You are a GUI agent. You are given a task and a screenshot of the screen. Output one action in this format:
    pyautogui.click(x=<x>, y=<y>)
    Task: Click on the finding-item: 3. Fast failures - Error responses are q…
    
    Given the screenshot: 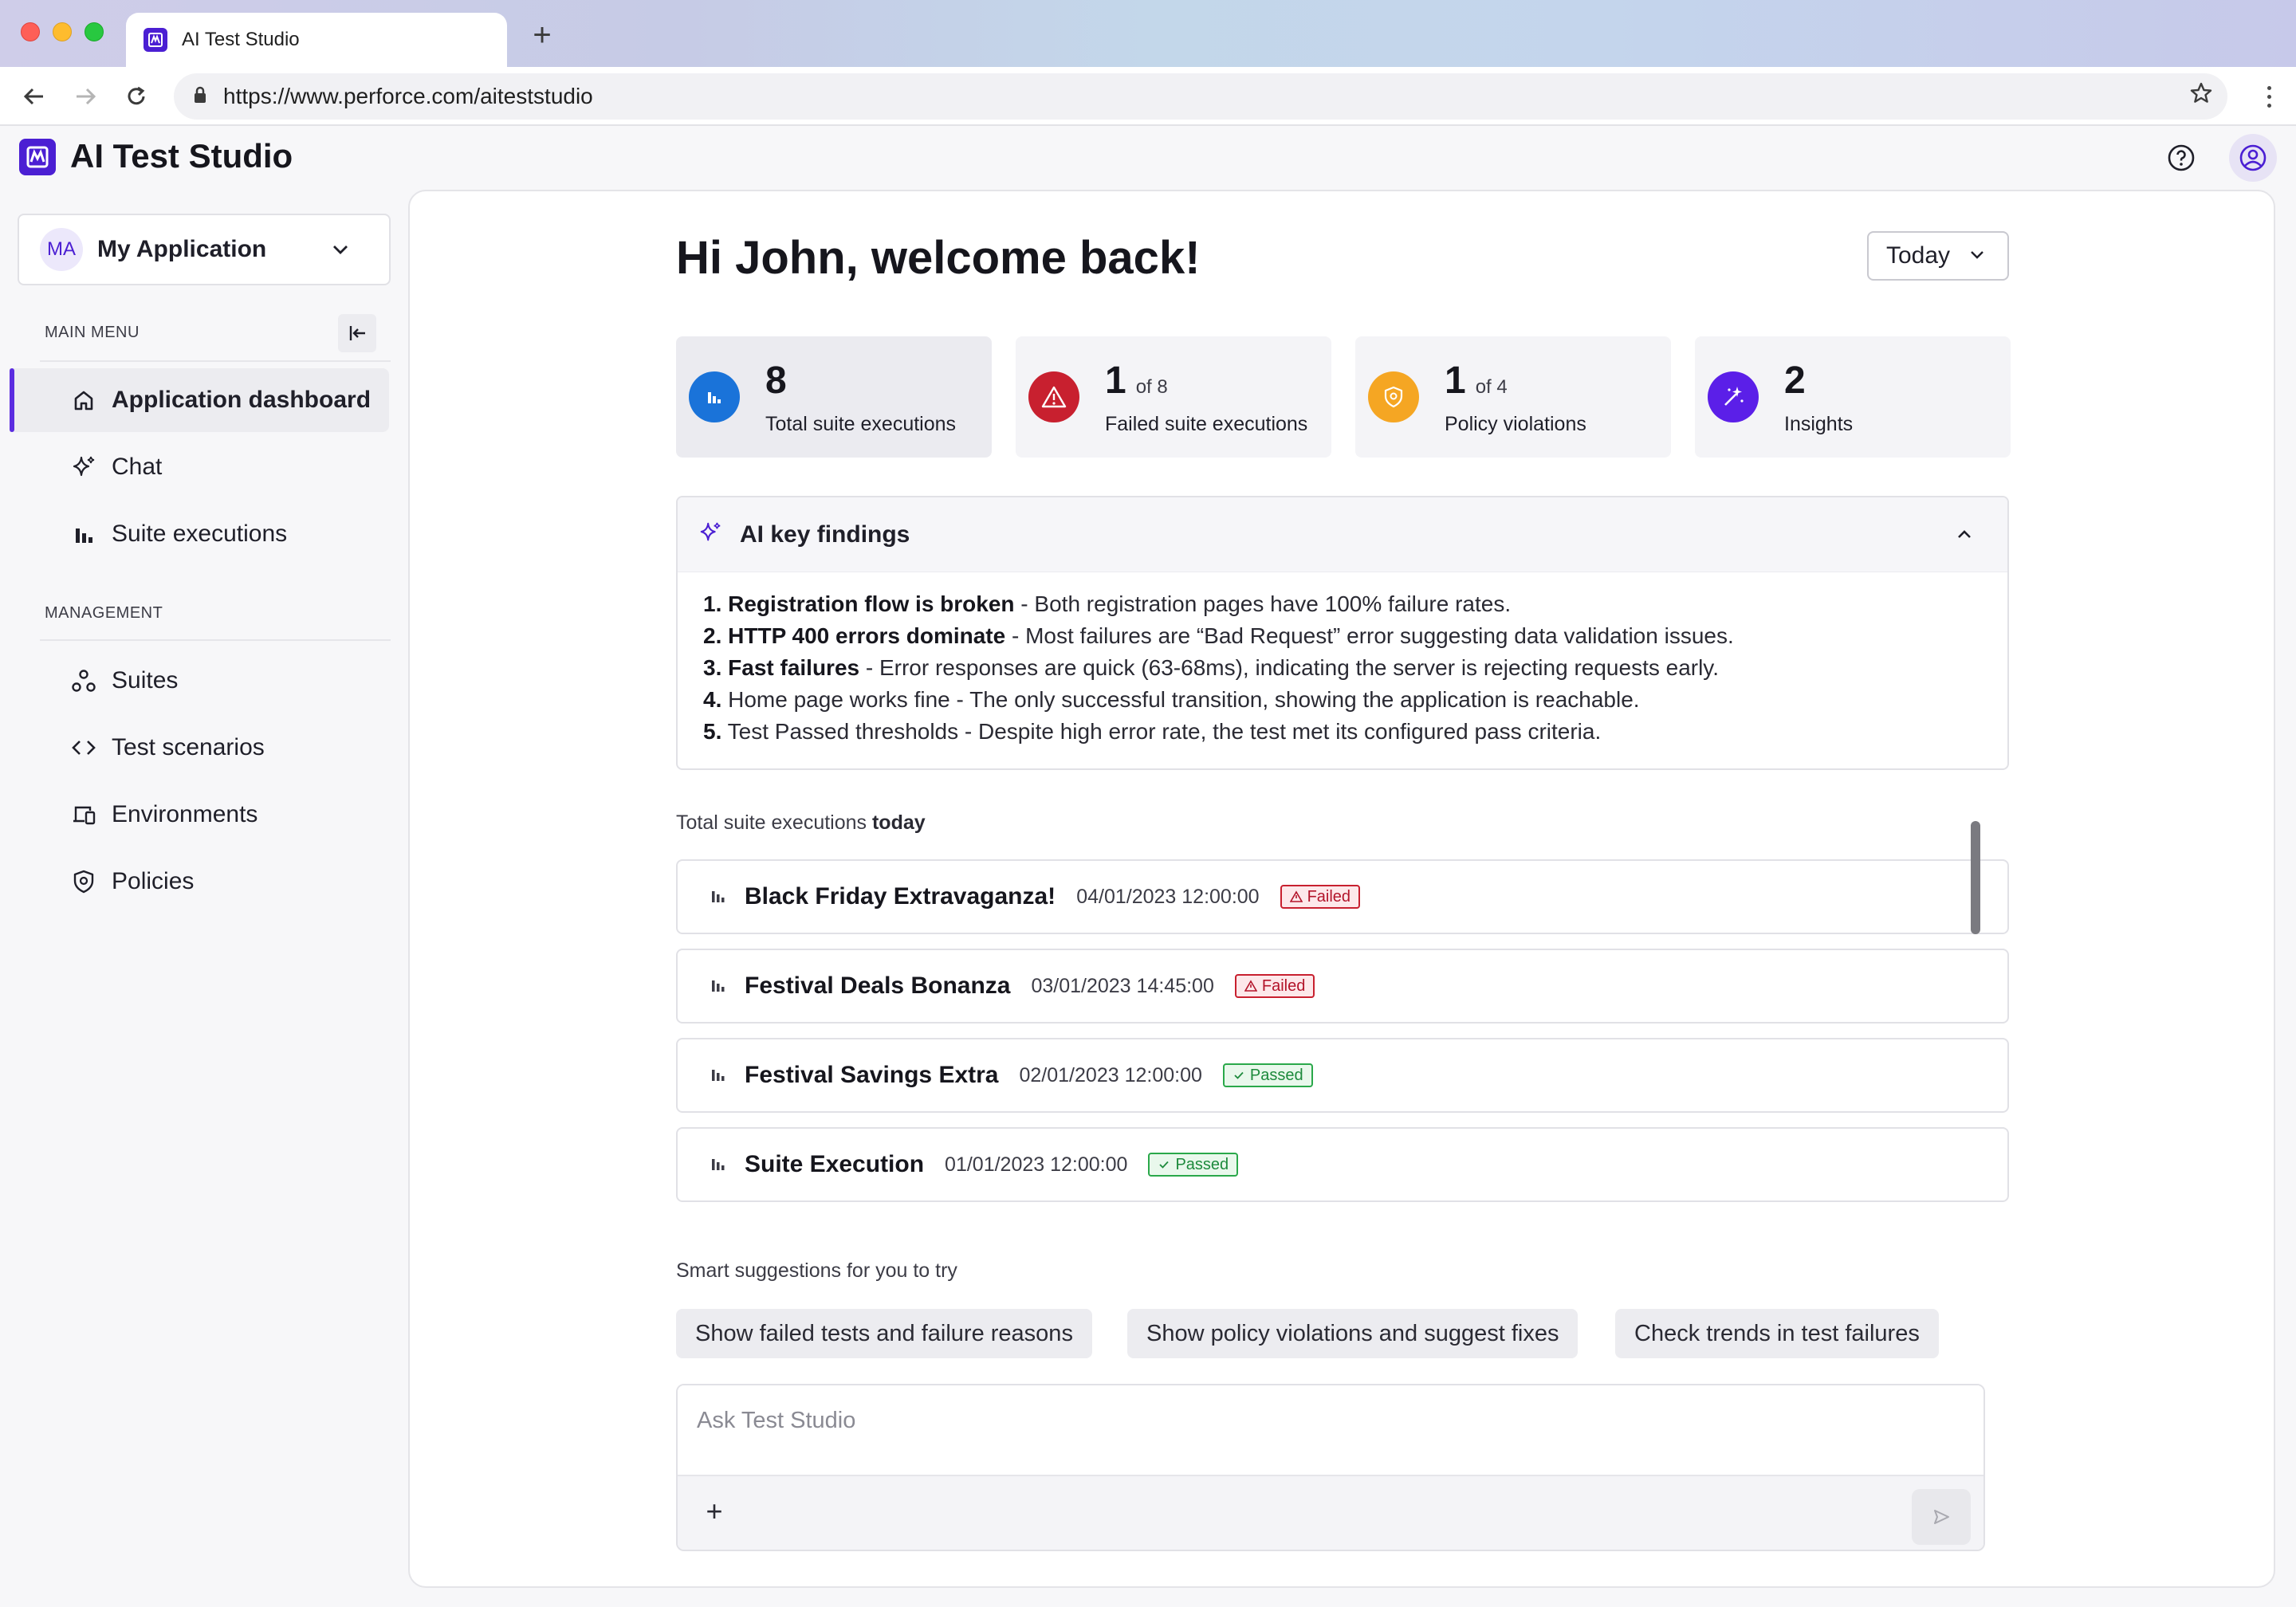 What is the action you would take?
    pyautogui.click(x=1211, y=667)
    